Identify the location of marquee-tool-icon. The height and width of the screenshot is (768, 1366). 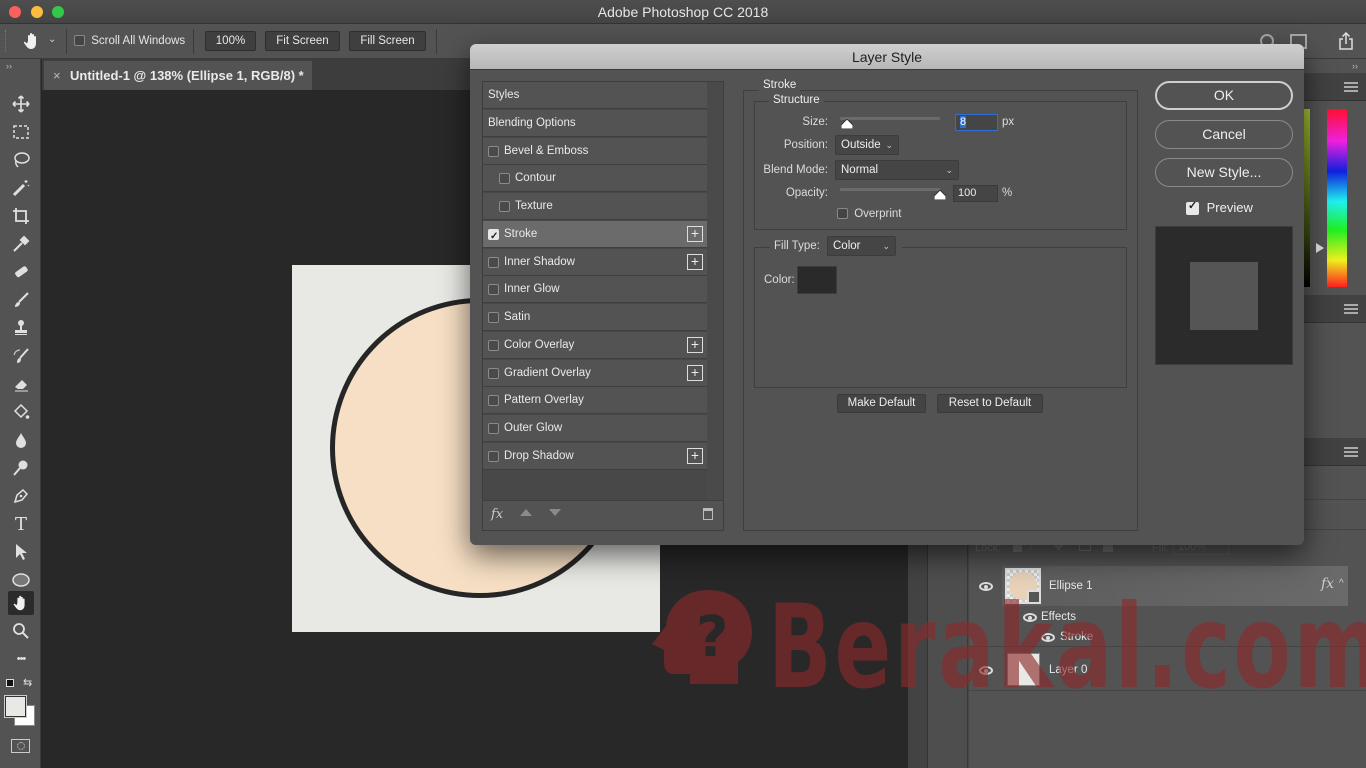
(21, 132).